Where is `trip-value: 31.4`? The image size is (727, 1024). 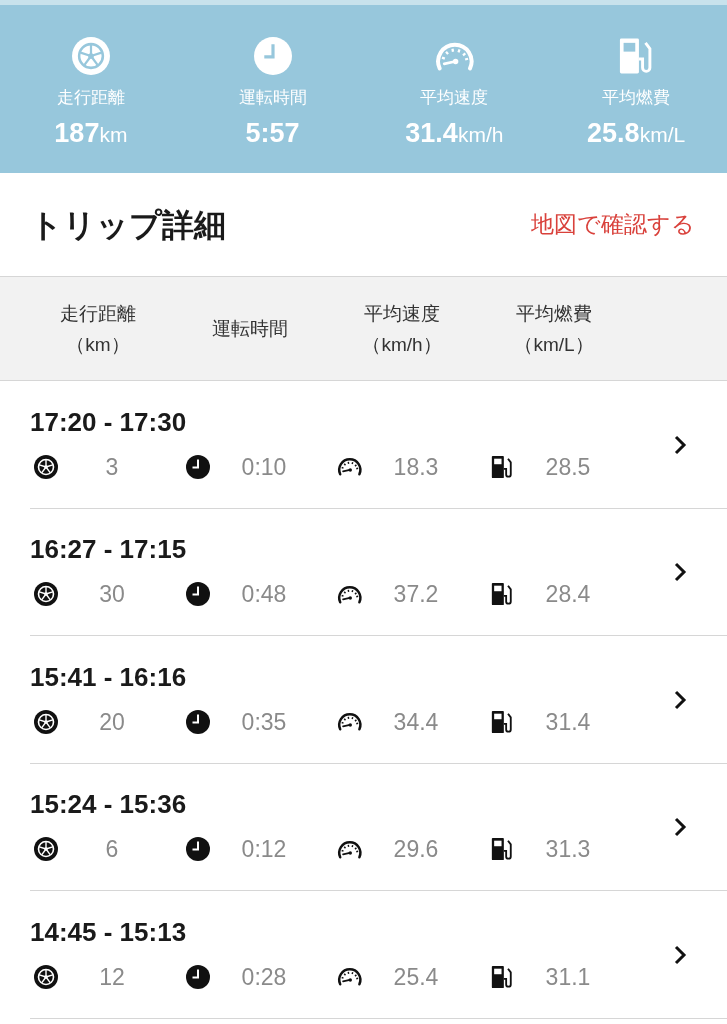 trip-value: 31.4 is located at coordinates (568, 722).